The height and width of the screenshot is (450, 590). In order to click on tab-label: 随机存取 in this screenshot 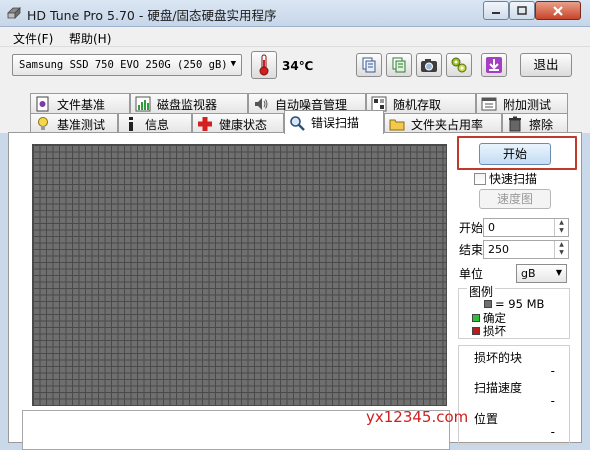, I will do `click(417, 104)`.